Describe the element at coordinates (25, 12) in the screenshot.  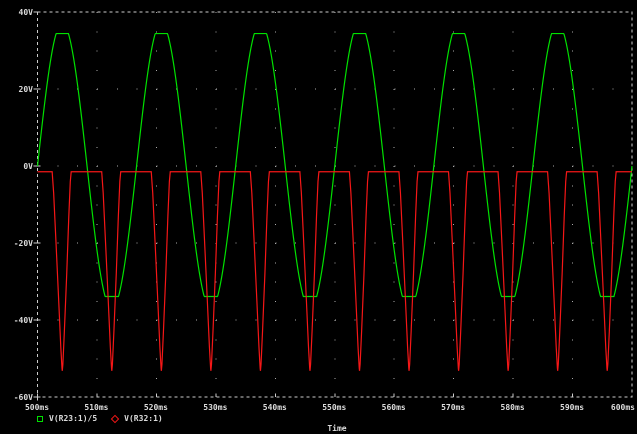
I see `y-tick-label: 40V` at that location.